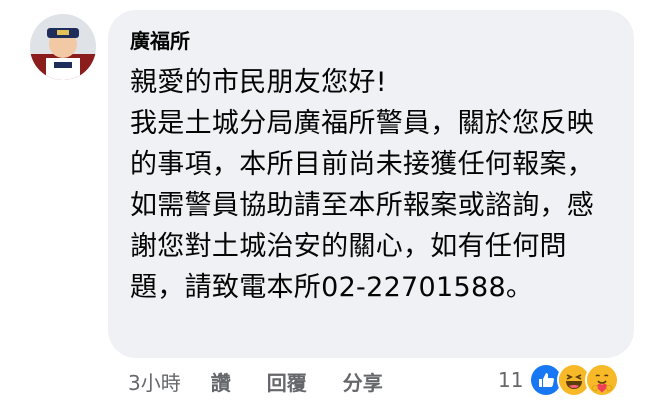 This screenshot has width=656, height=408. What do you see at coordinates (154, 381) in the screenshot?
I see `comment-timestamp: 3小時` at bounding box center [154, 381].